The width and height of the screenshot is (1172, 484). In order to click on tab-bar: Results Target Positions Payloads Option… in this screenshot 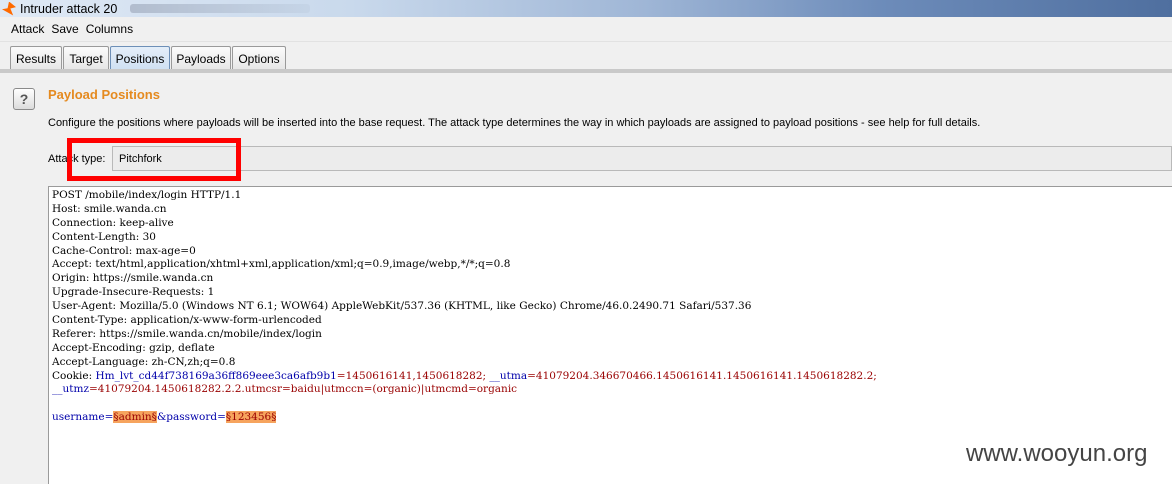, I will do `click(586, 57)`.